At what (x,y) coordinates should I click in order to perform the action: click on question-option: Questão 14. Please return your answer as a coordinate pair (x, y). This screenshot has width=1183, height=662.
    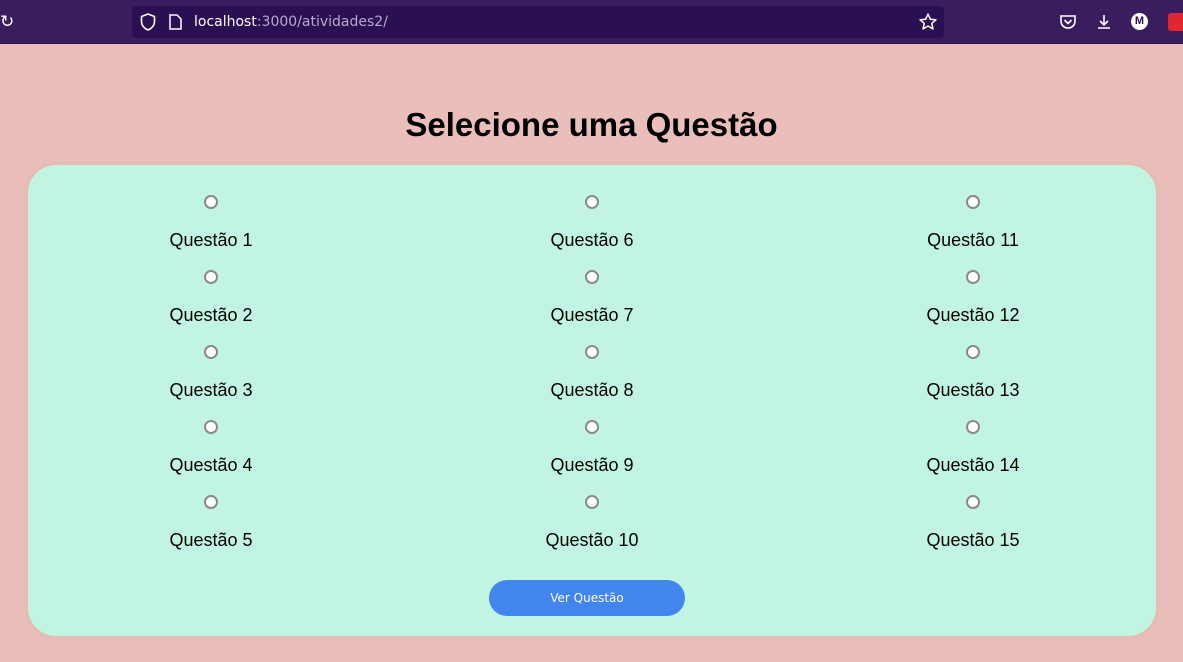
    Looking at the image, I should click on (973, 455).